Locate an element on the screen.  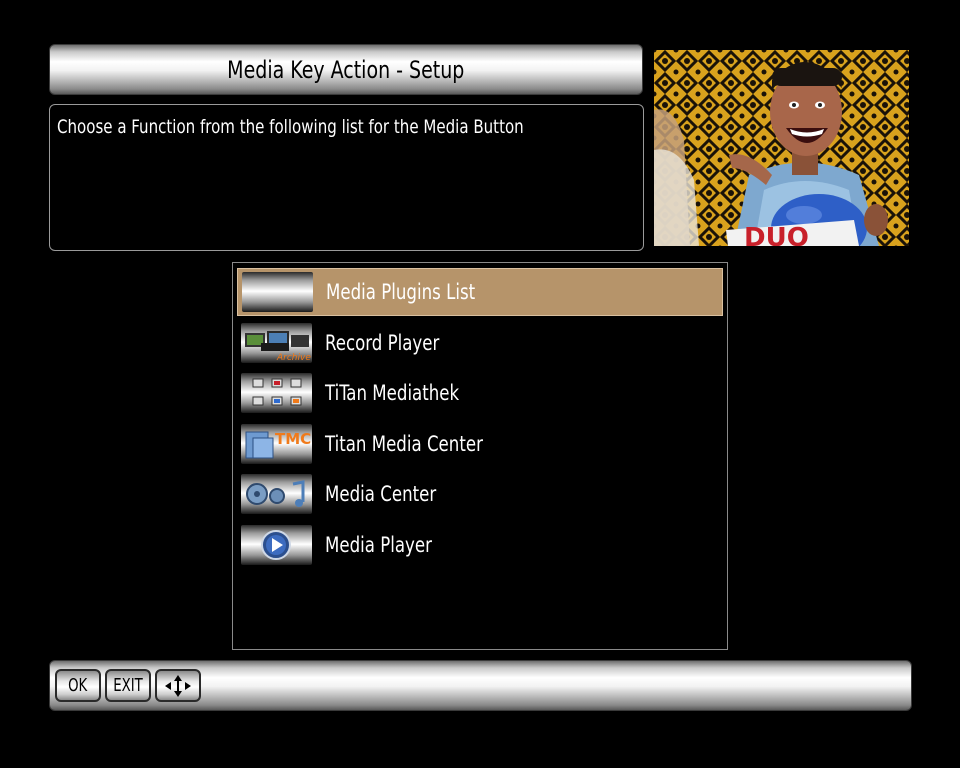
tv-preview-image: DUO is located at coordinates (781, 148).